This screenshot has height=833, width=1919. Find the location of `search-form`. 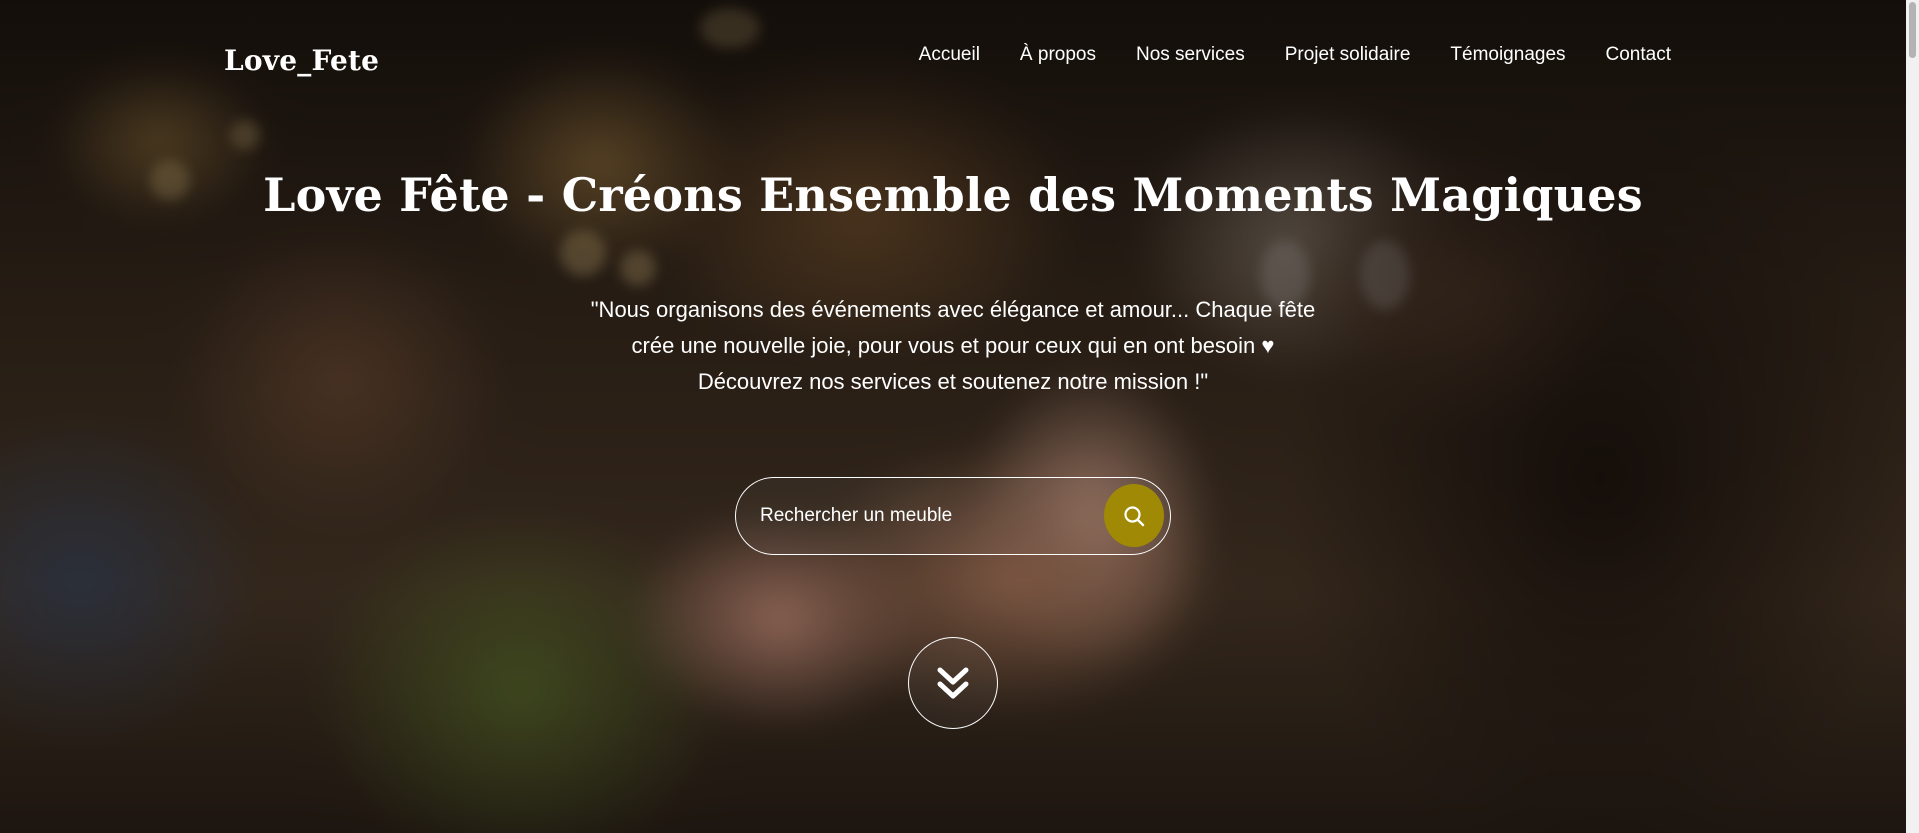

search-form is located at coordinates (953, 516).